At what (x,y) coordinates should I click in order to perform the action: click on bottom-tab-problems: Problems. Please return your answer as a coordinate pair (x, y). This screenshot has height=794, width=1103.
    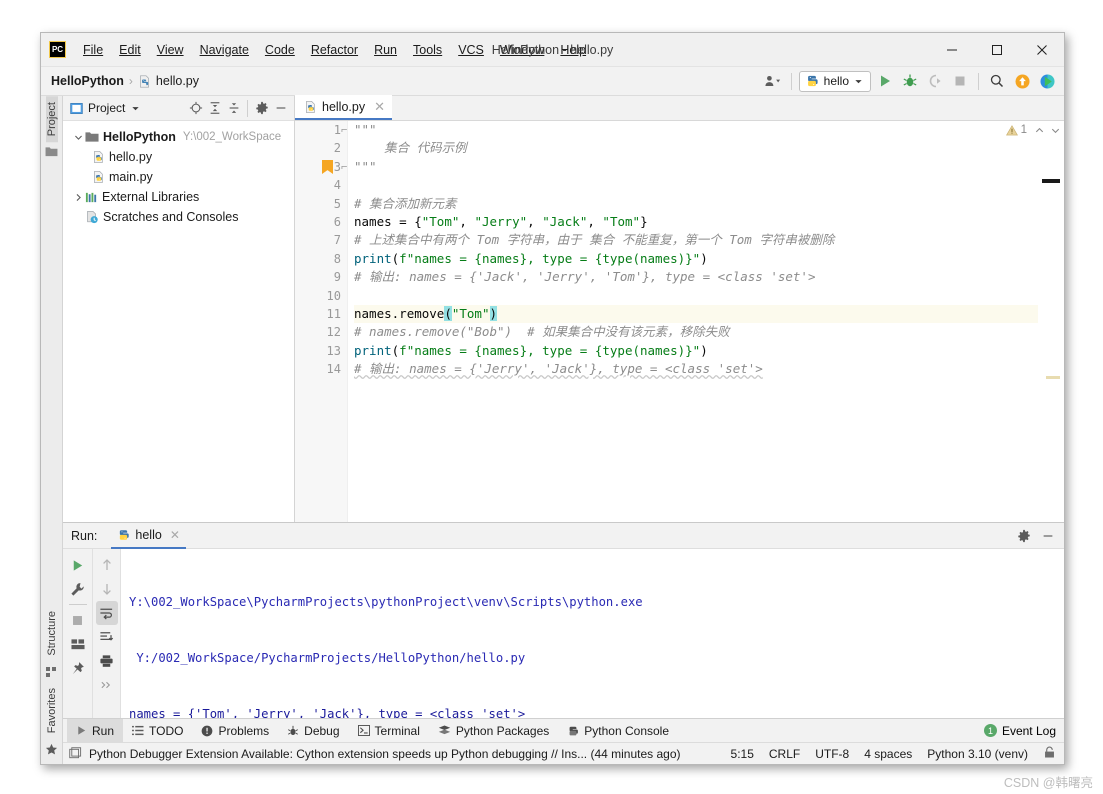
    Looking at the image, I should click on (235, 730).